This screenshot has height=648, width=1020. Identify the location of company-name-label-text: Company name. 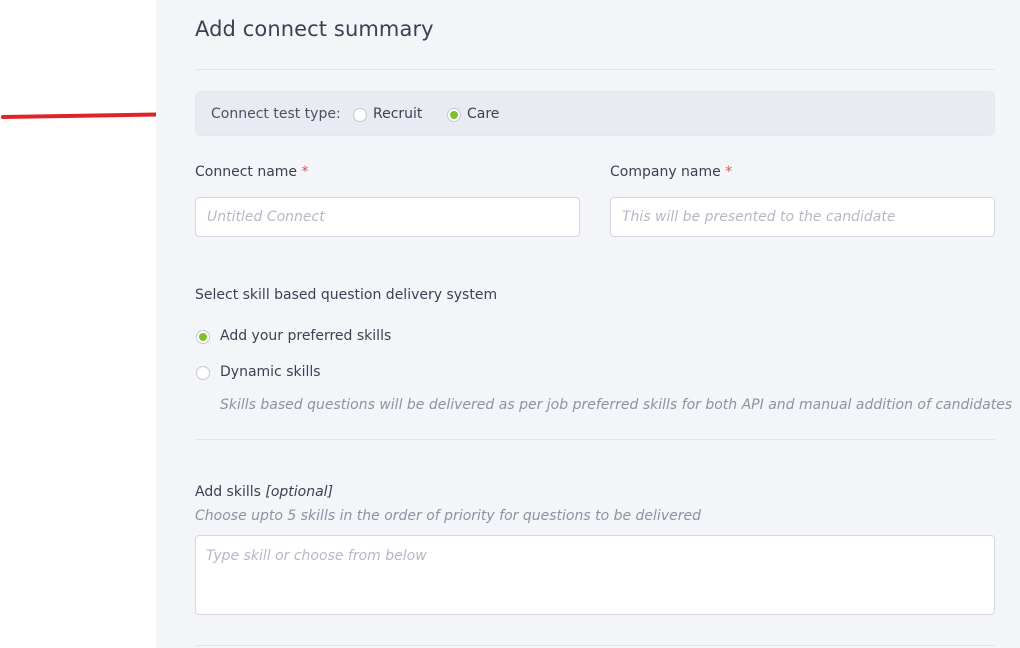
(665, 172).